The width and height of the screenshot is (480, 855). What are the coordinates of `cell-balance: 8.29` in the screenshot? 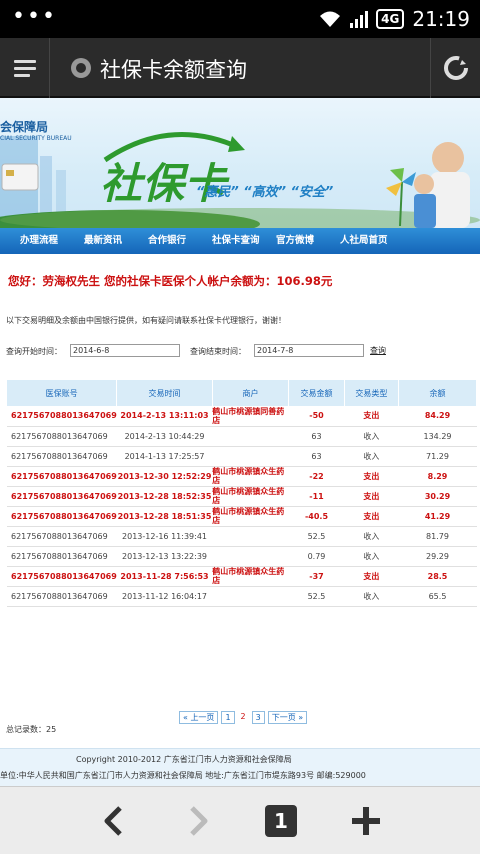 It's located at (437, 476).